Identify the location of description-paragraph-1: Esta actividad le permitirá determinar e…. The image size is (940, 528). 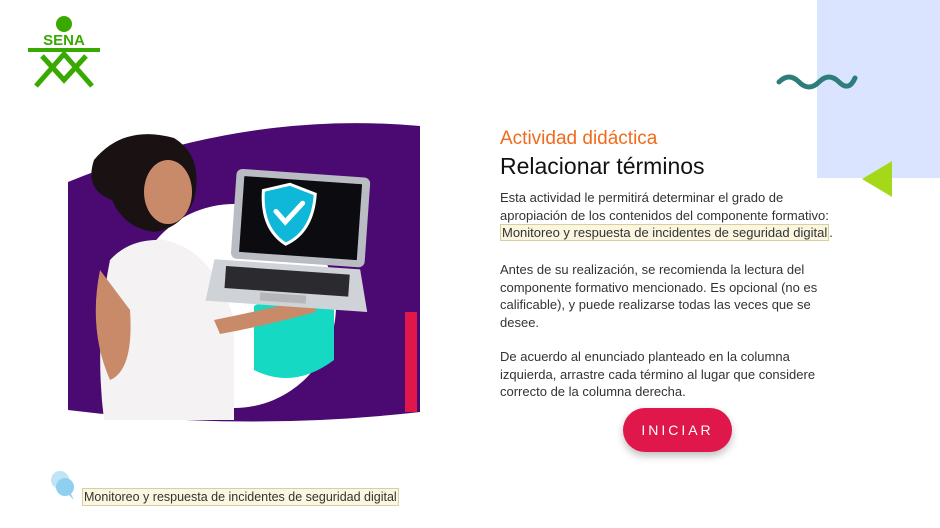
(672, 215).